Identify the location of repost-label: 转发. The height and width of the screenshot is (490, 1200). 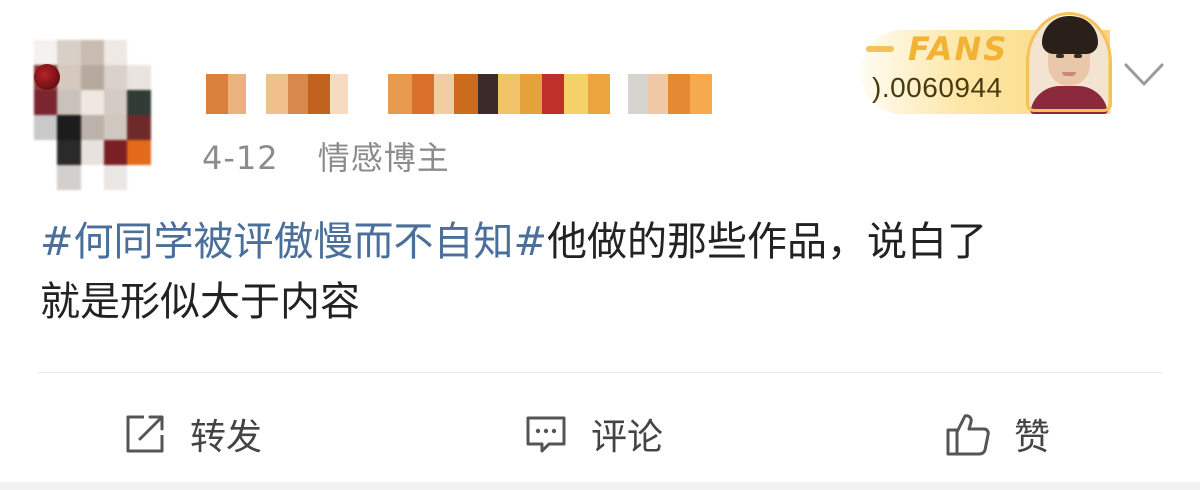
(226, 437).